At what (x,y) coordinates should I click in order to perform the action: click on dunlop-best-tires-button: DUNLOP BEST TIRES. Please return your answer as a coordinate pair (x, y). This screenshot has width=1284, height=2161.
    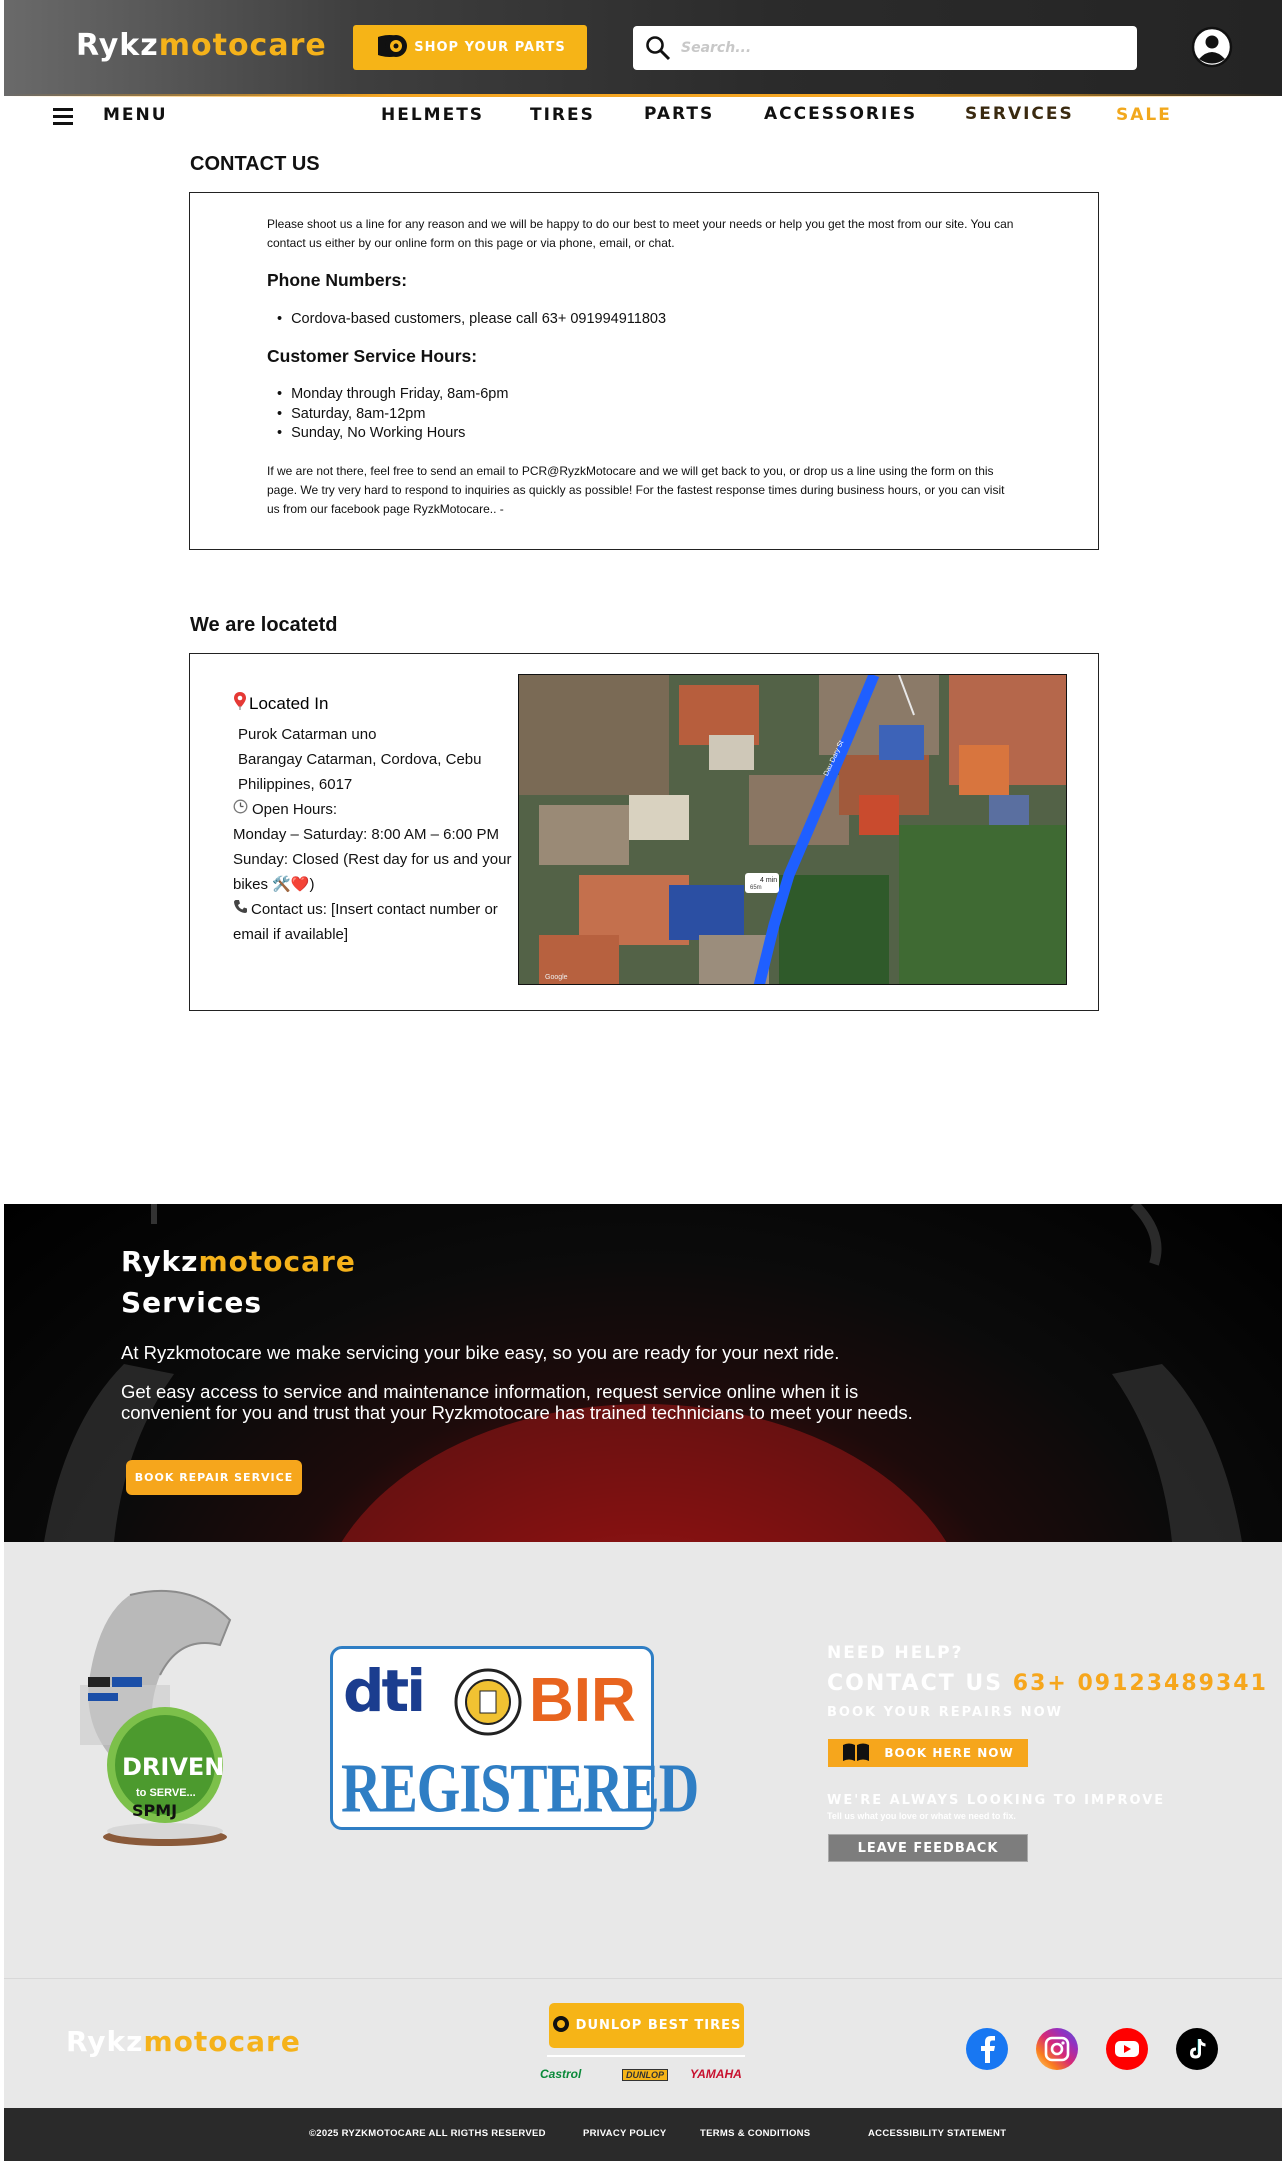
    Looking at the image, I should click on (646, 2025).